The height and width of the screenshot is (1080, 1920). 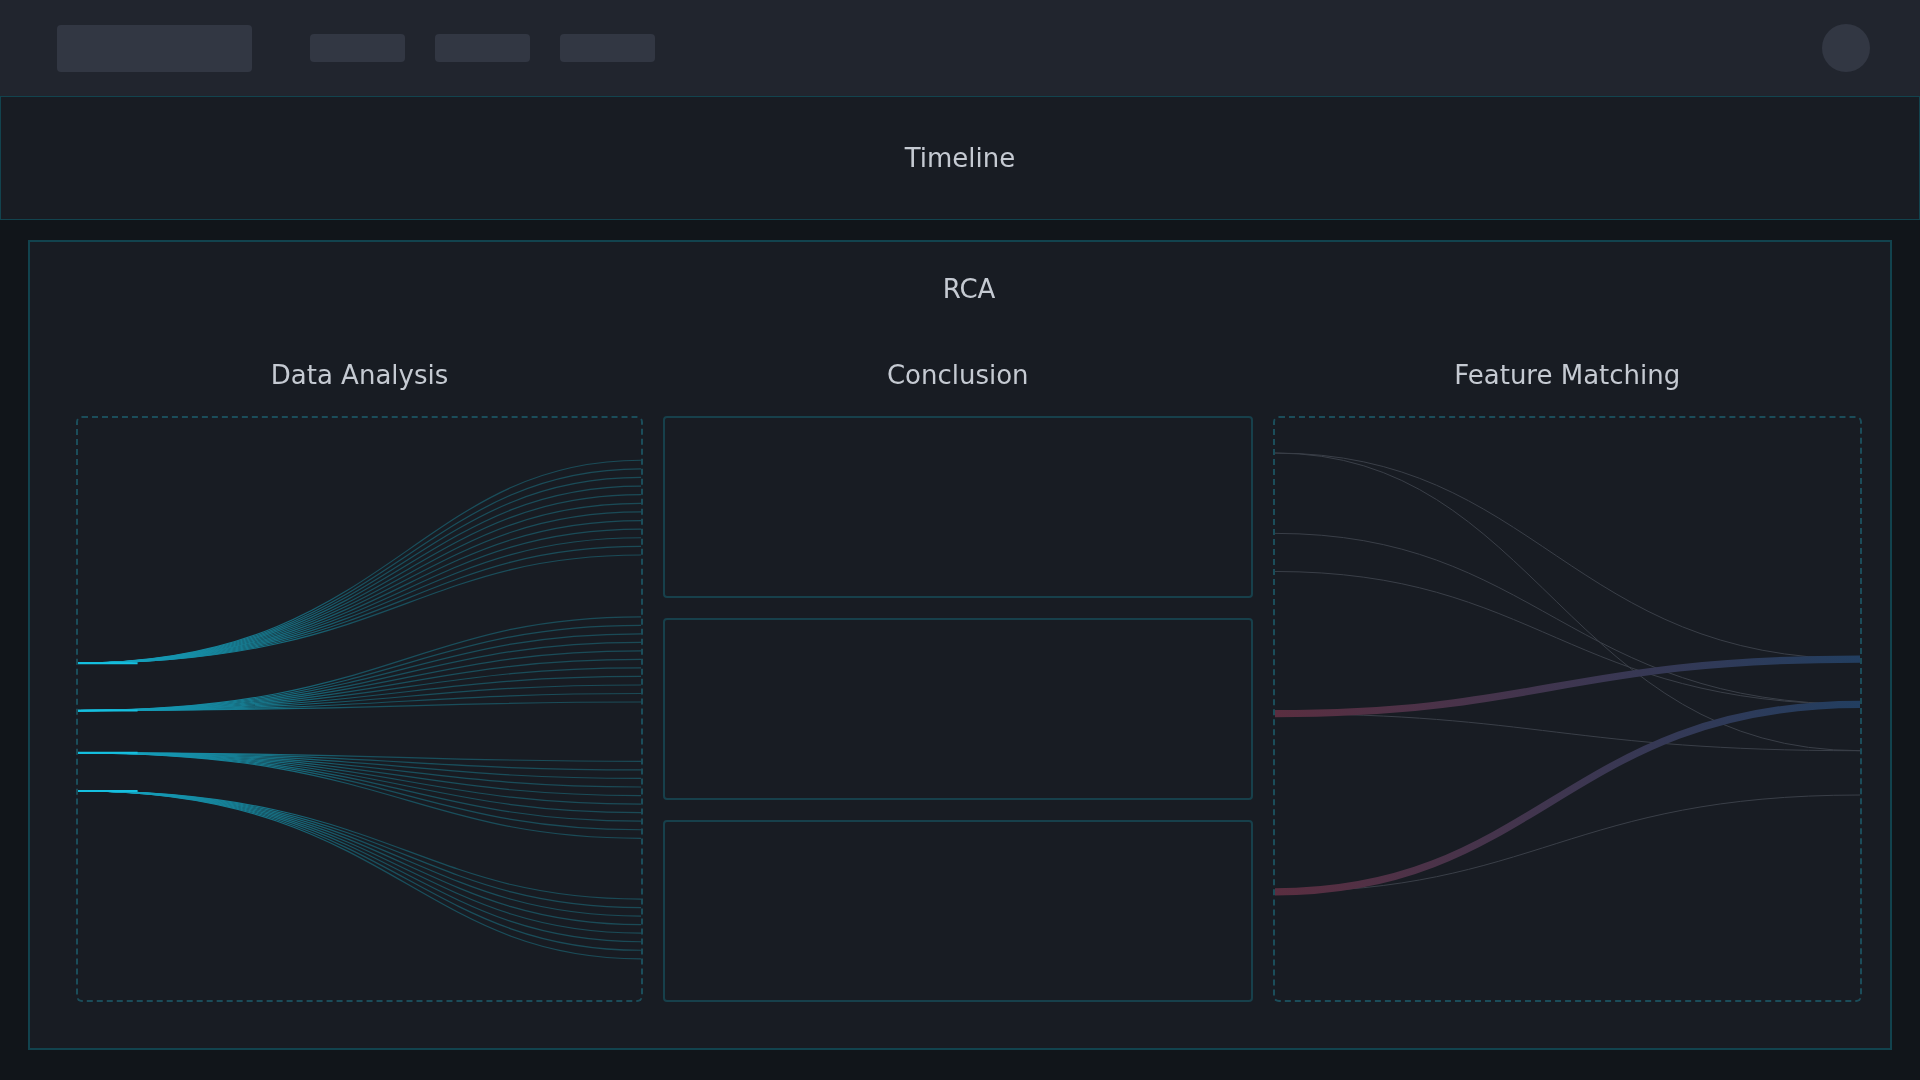 What do you see at coordinates (960, 158) in the screenshot?
I see `timeline-title: Timeline` at bounding box center [960, 158].